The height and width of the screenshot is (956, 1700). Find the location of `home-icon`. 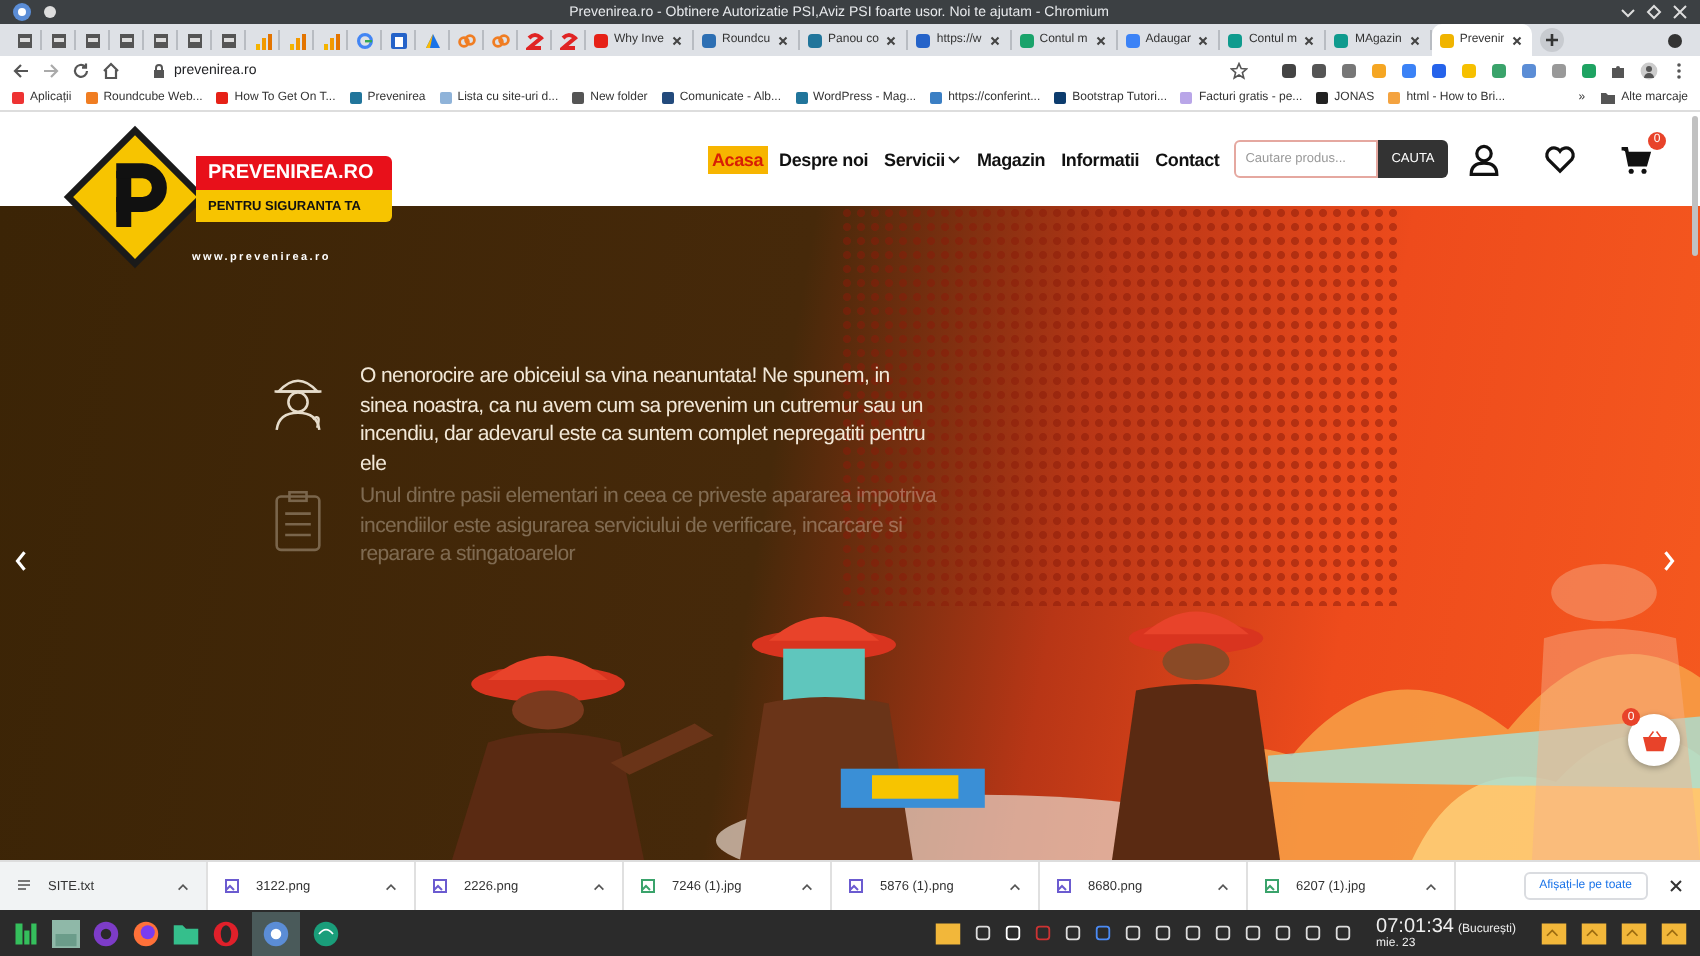

home-icon is located at coordinates (111, 71).